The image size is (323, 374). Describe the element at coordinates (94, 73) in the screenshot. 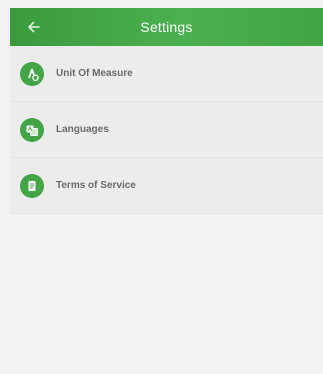

I see `settings-item-label: Unit Of Measure` at that location.